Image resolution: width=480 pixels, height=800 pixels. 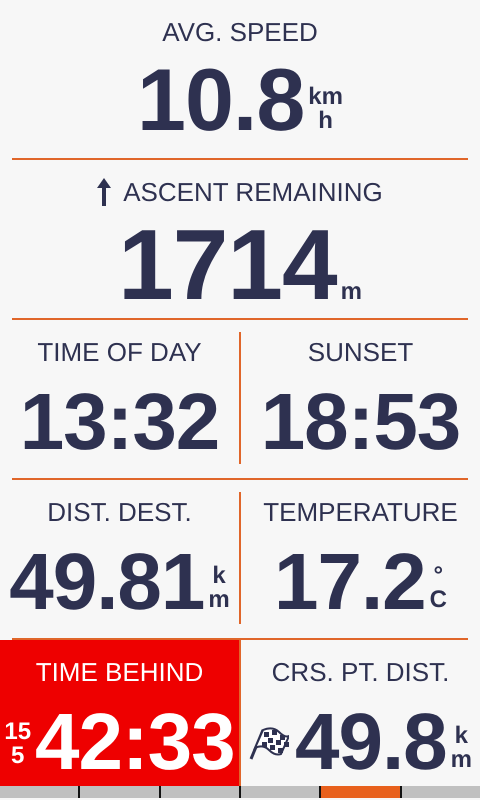 I want to click on unit-text: h, so click(x=325, y=121).